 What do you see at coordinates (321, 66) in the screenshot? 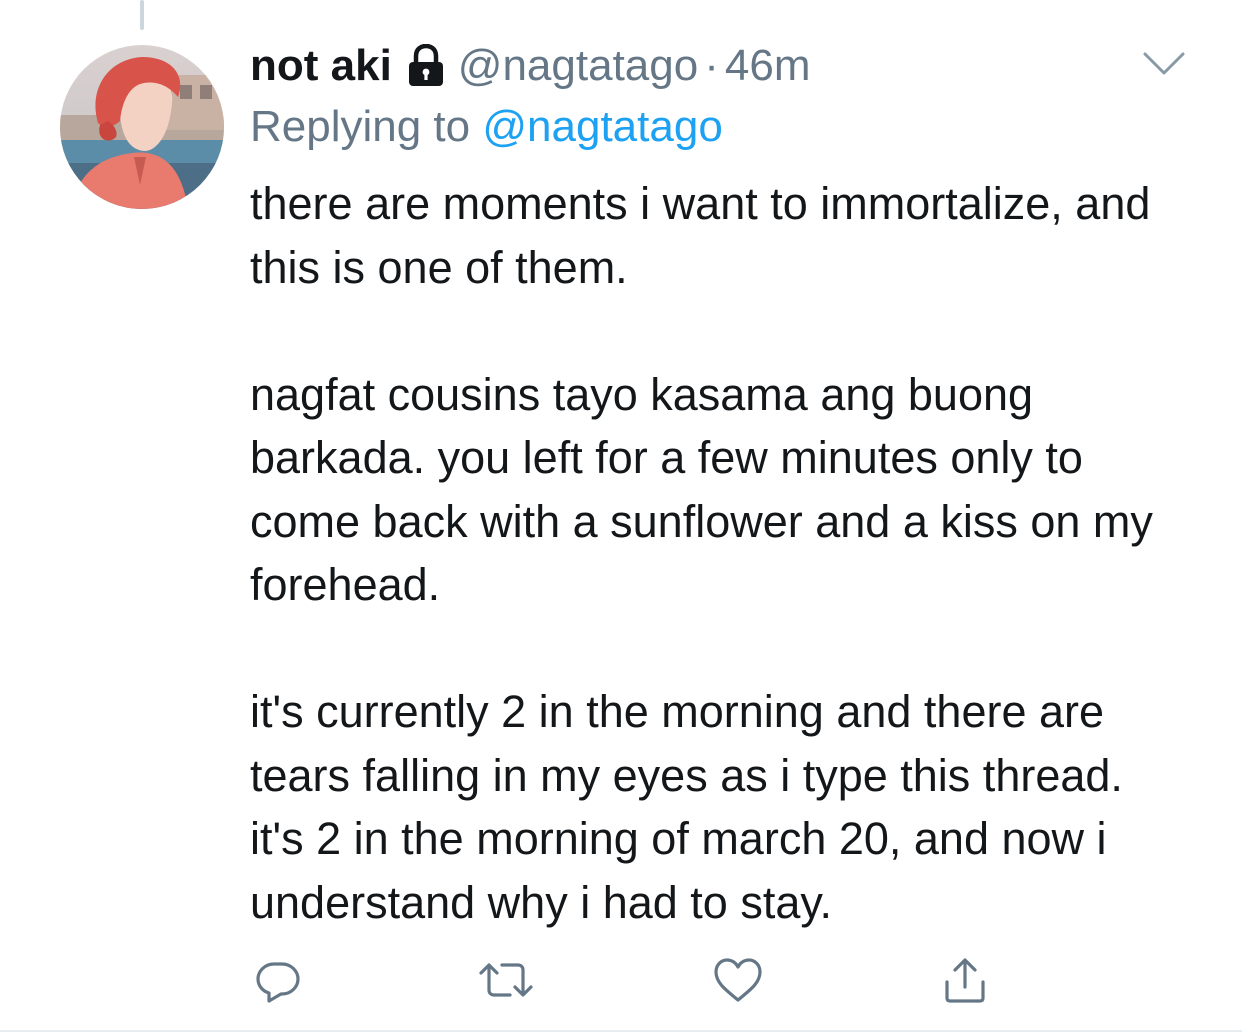
I see `author-display-name: not aki` at bounding box center [321, 66].